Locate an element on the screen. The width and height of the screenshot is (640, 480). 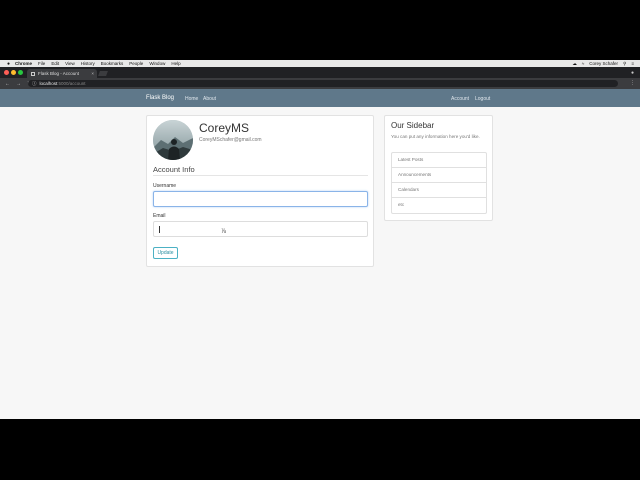
brand-link: Flask Blog is located at coordinates (160, 98).